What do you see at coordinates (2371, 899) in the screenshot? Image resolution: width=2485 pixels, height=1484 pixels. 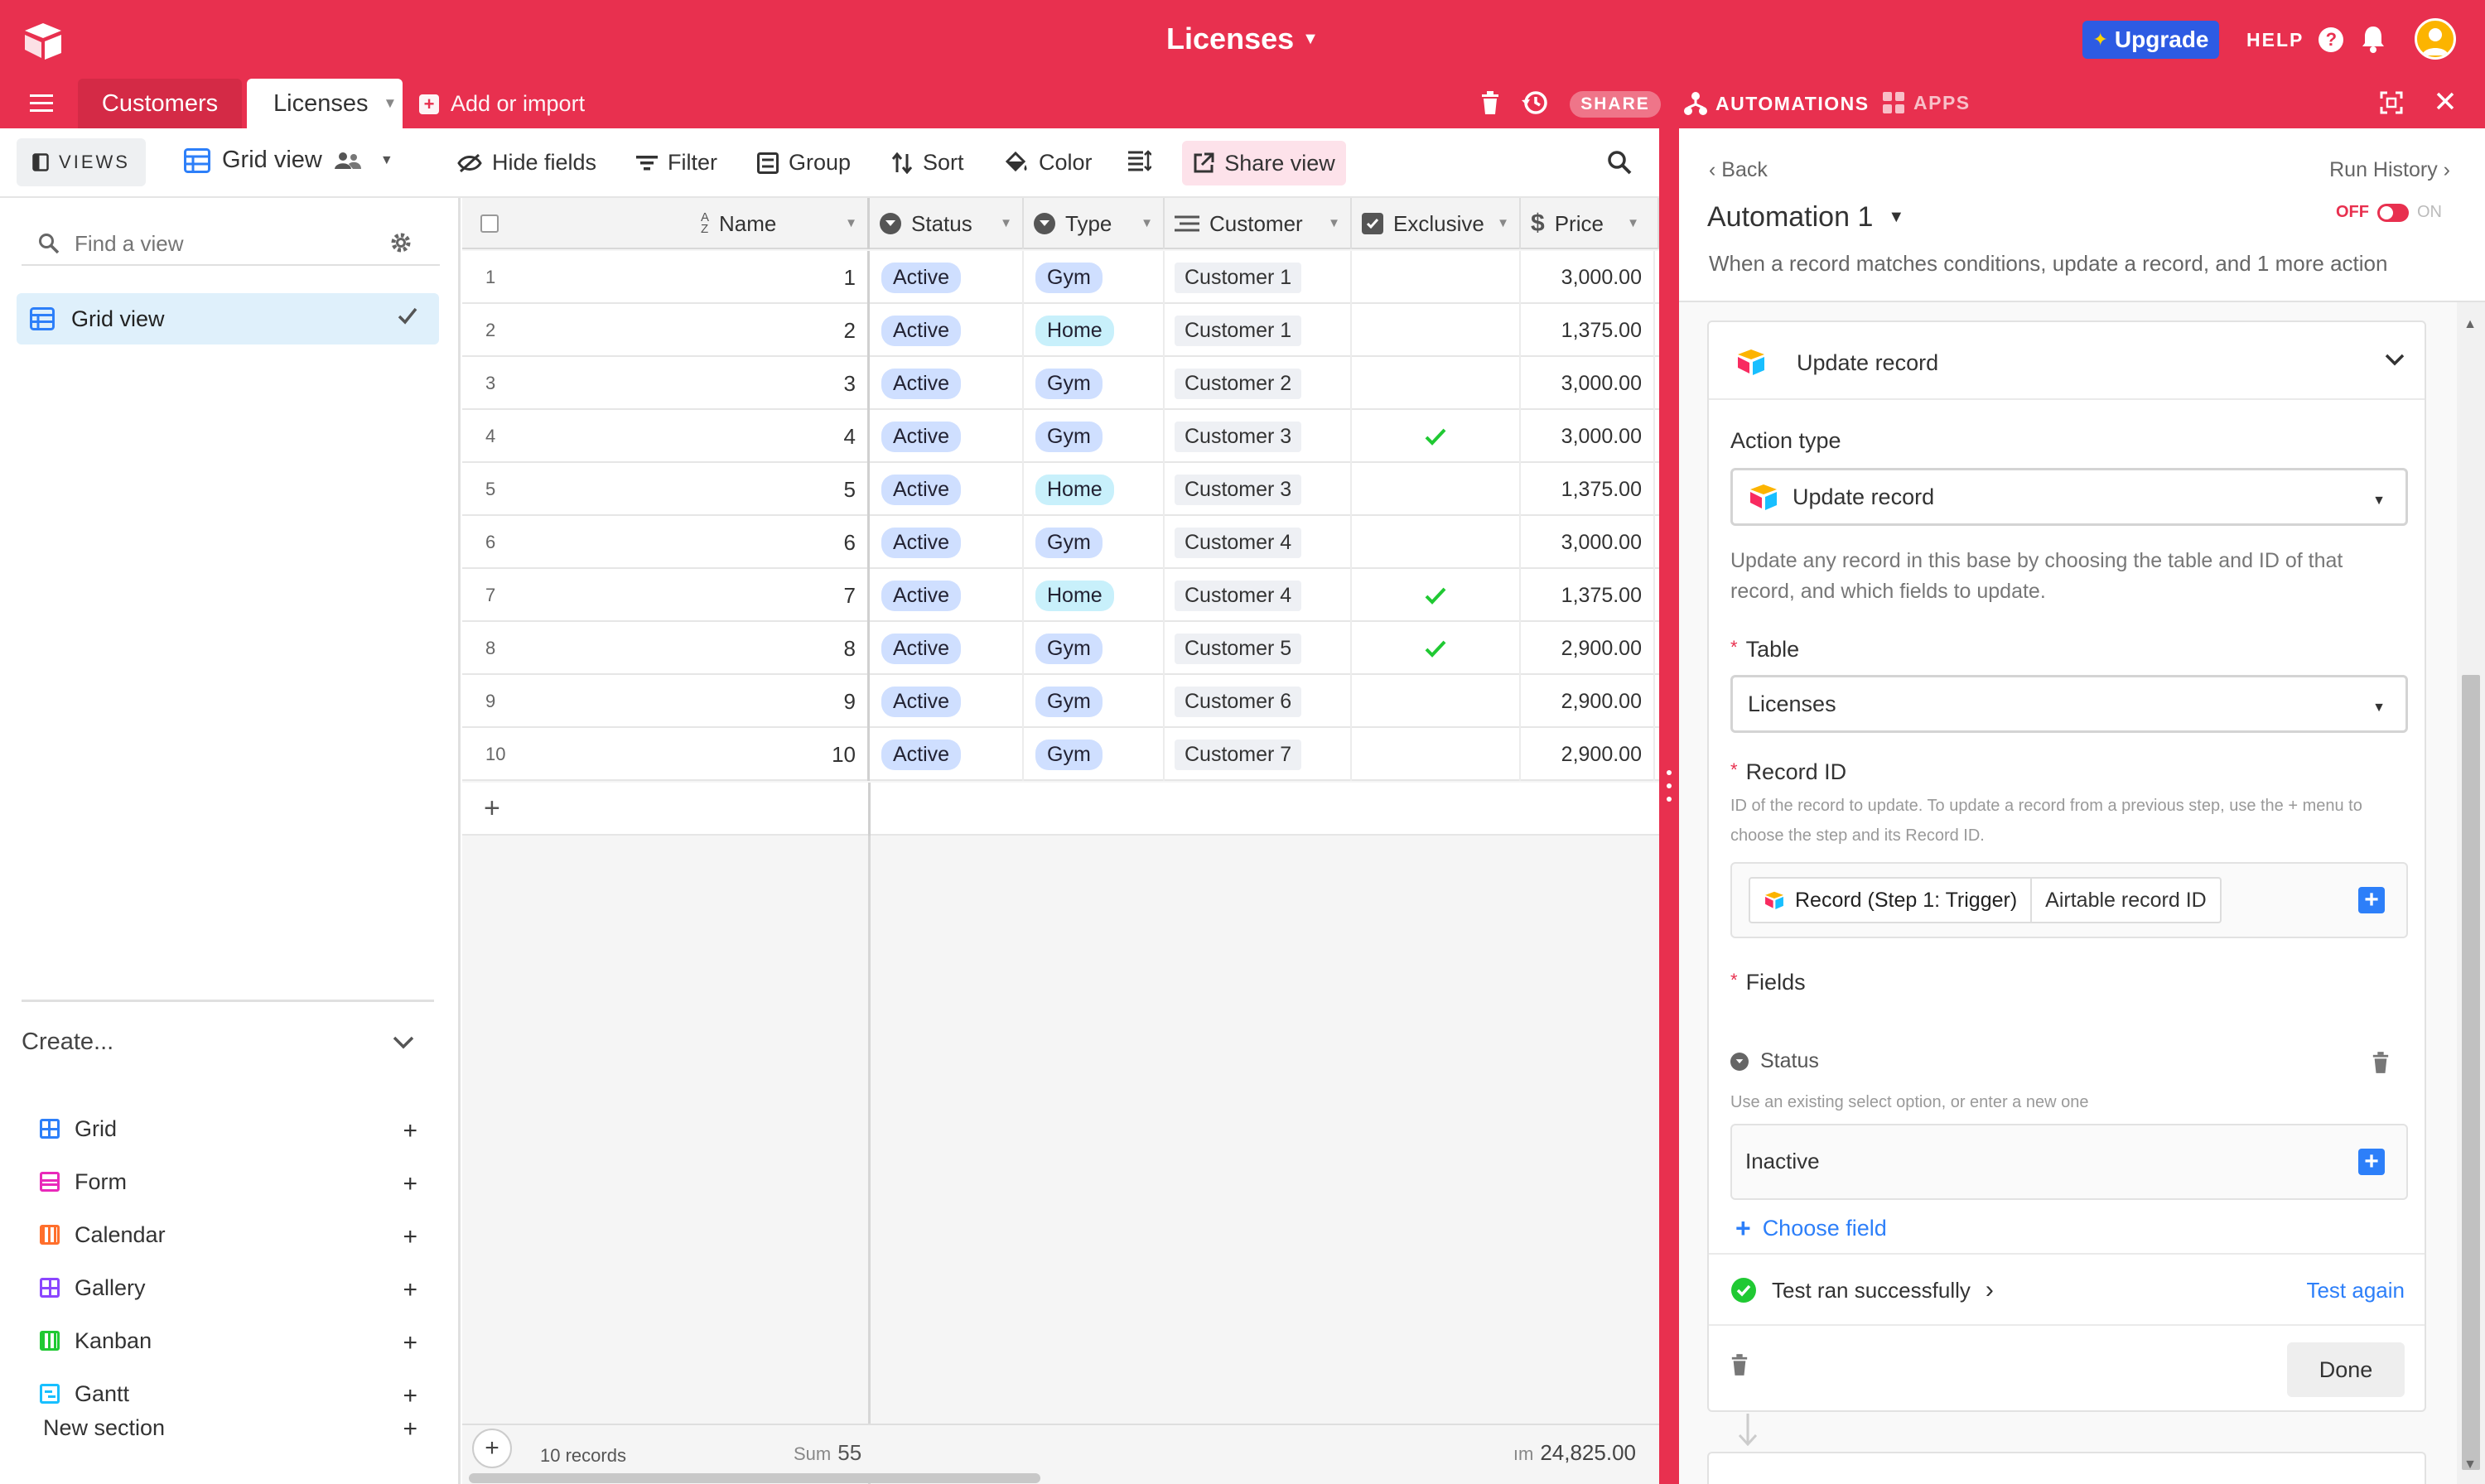 I see `insert-token-plus-icon: +` at bounding box center [2371, 899].